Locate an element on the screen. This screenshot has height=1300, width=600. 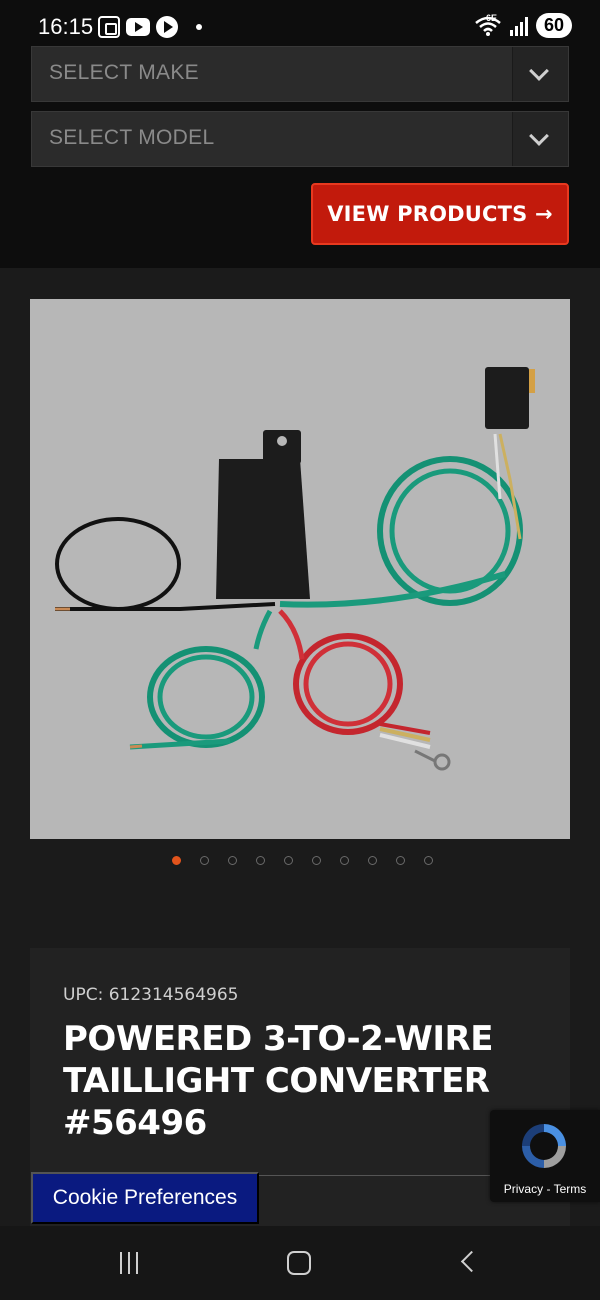
android-nav-bar is located at coordinates (300, 1263).